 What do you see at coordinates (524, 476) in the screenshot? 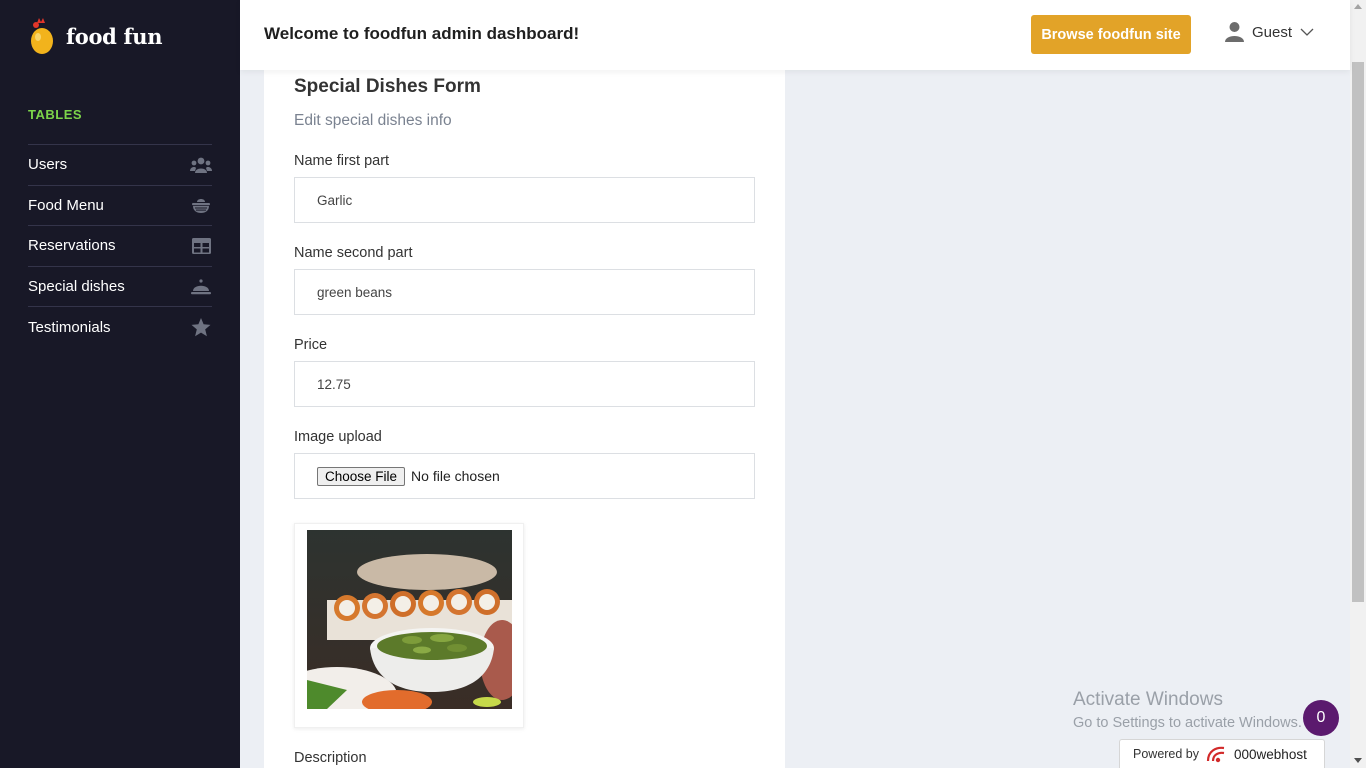
I see `image-upload-field: Choose File No file chosen` at bounding box center [524, 476].